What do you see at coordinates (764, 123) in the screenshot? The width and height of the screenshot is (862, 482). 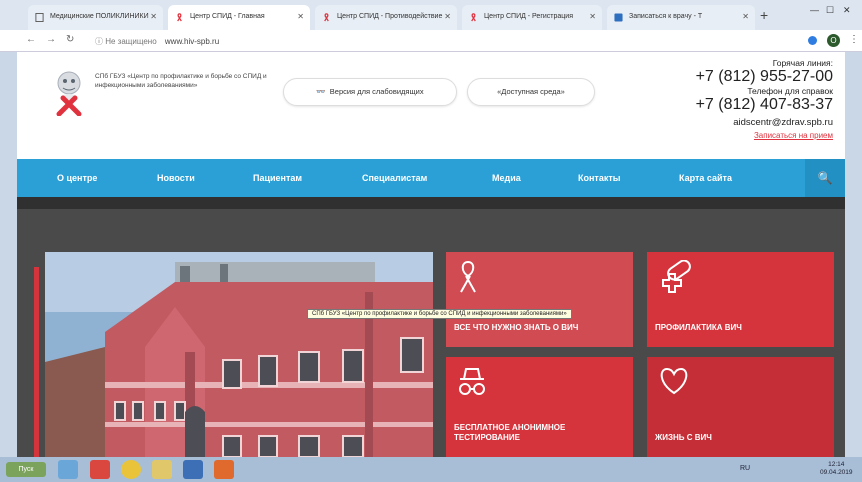 I see `email-link: aidscentr@zdrav.spb.ru` at bounding box center [764, 123].